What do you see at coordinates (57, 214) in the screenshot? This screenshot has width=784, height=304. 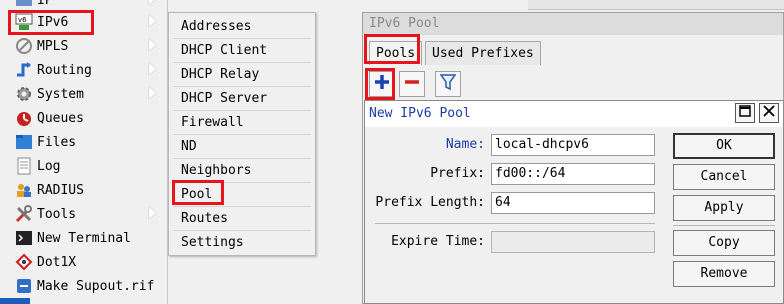 I see `menu-item-label: Tools` at bounding box center [57, 214].